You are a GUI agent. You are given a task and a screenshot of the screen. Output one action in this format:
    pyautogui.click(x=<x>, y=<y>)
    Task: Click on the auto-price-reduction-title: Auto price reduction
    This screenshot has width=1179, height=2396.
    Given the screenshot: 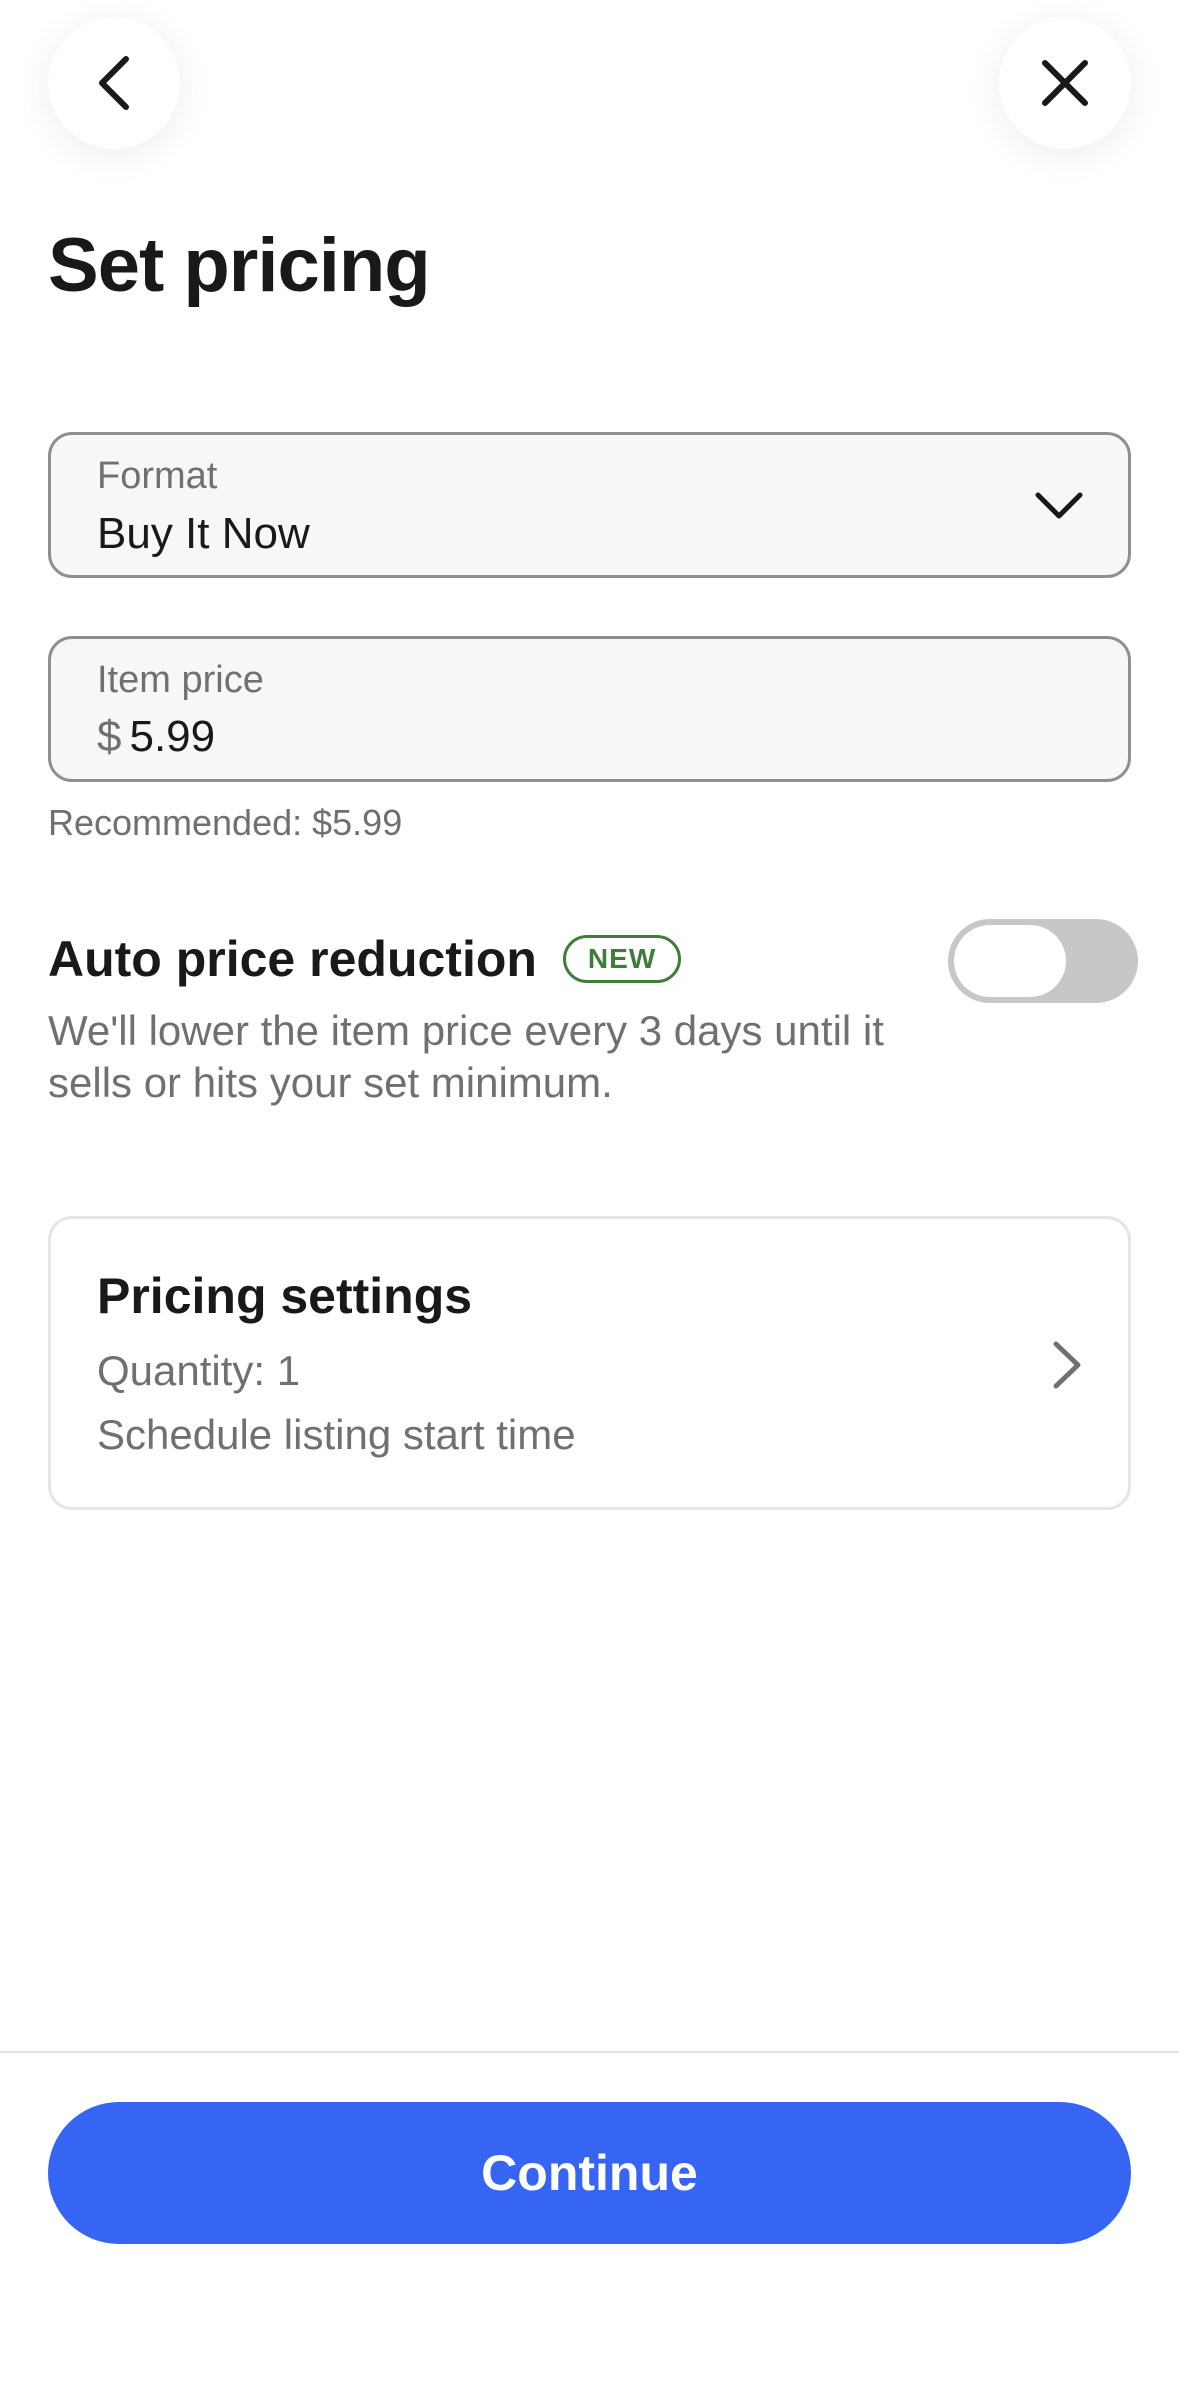 What is the action you would take?
    pyautogui.click(x=292, y=959)
    